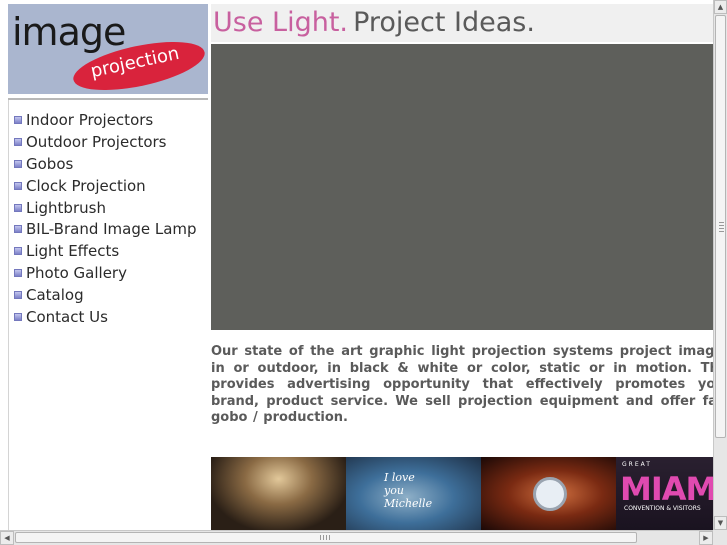 This screenshot has height=545, width=727. What do you see at coordinates (637, 464) in the screenshot?
I see `thumbnail-top-text: GREAT` at bounding box center [637, 464].